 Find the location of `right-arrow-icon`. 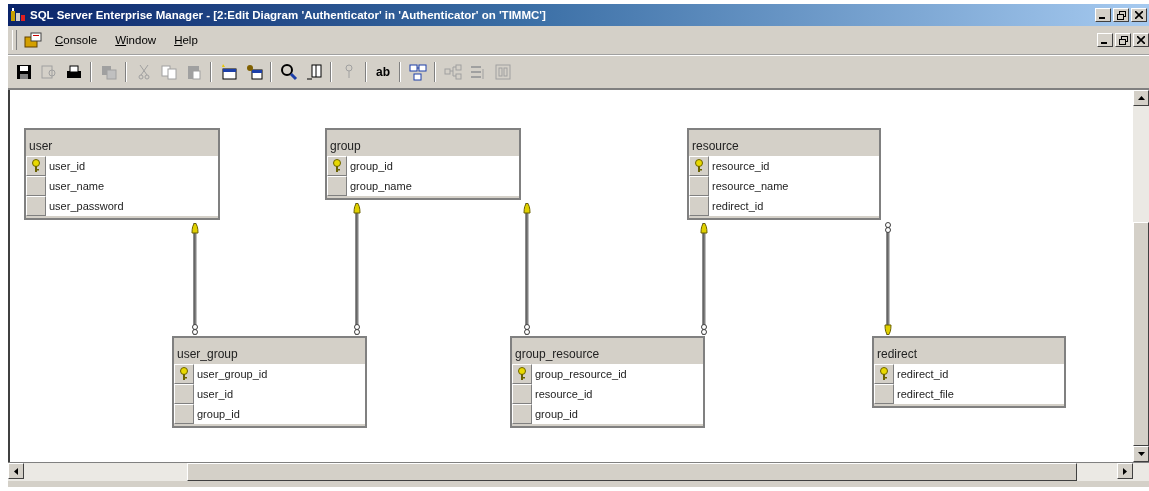

right-arrow-icon is located at coordinates (1125, 471).